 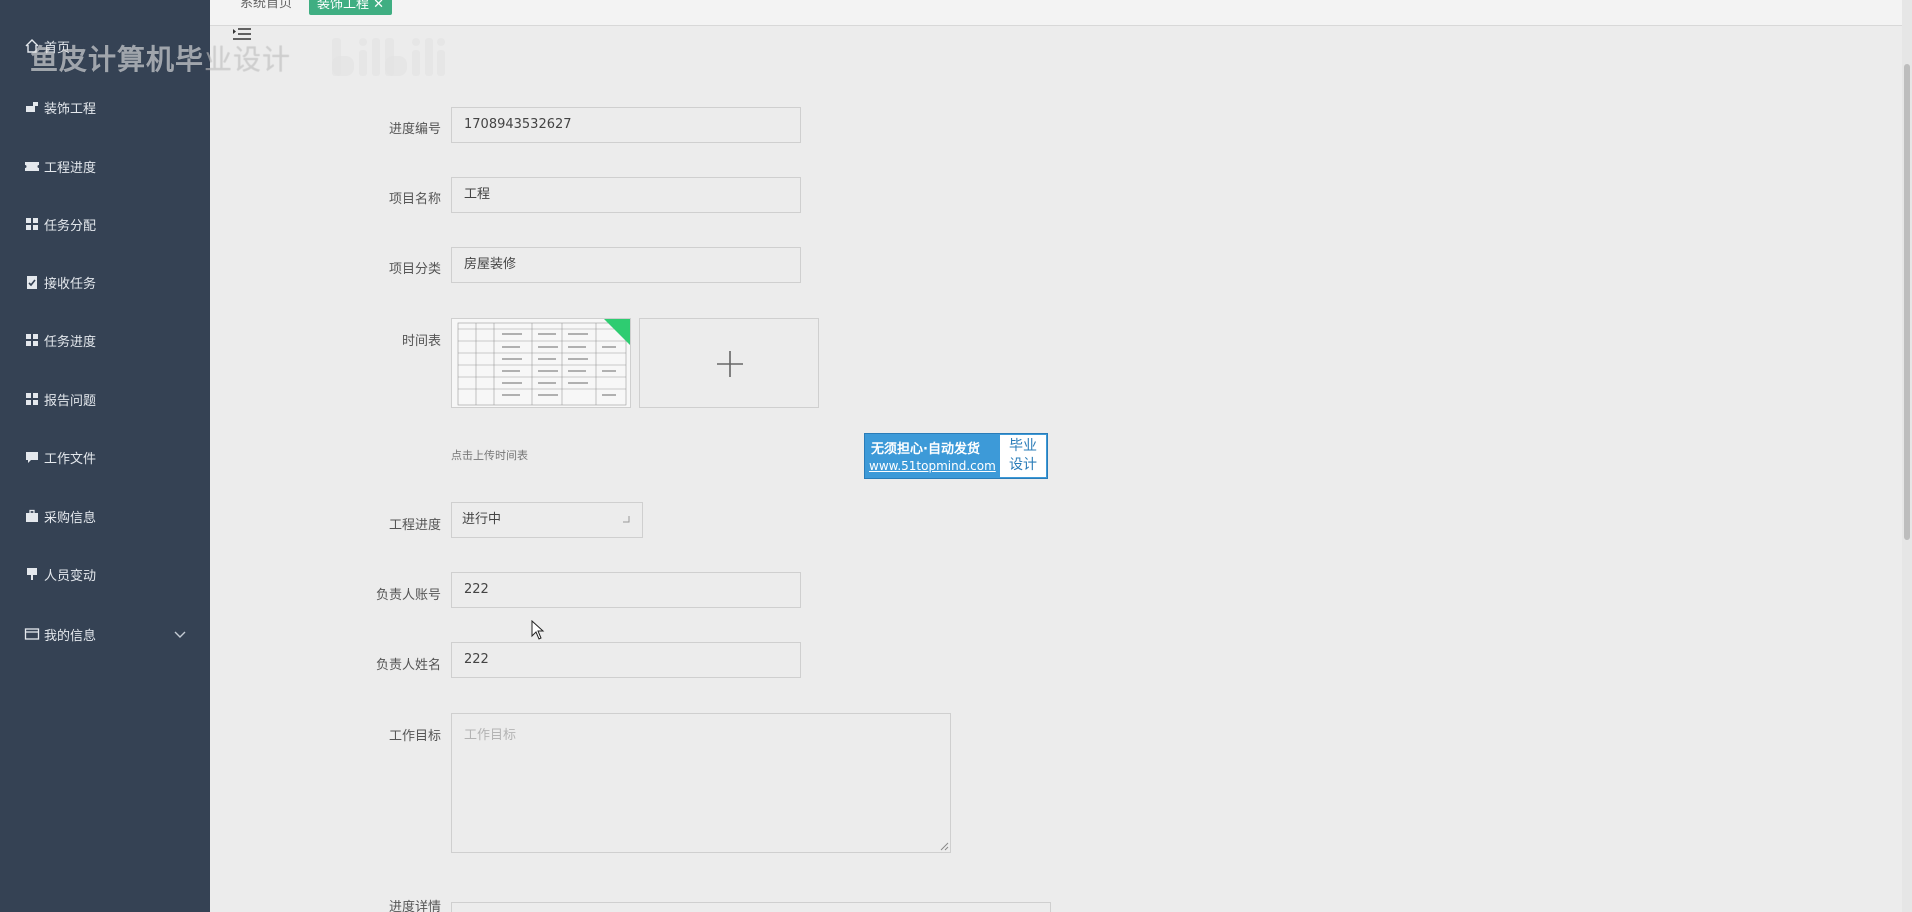 I want to click on paint-roller-icon, so click(x=32, y=107).